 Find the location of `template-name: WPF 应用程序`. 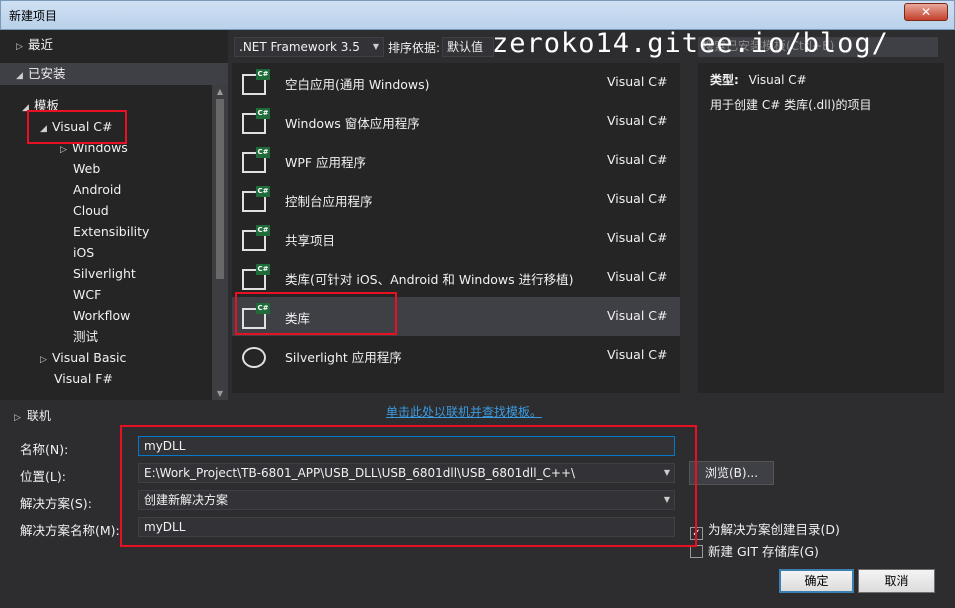

template-name: WPF 应用程序 is located at coordinates (326, 162).